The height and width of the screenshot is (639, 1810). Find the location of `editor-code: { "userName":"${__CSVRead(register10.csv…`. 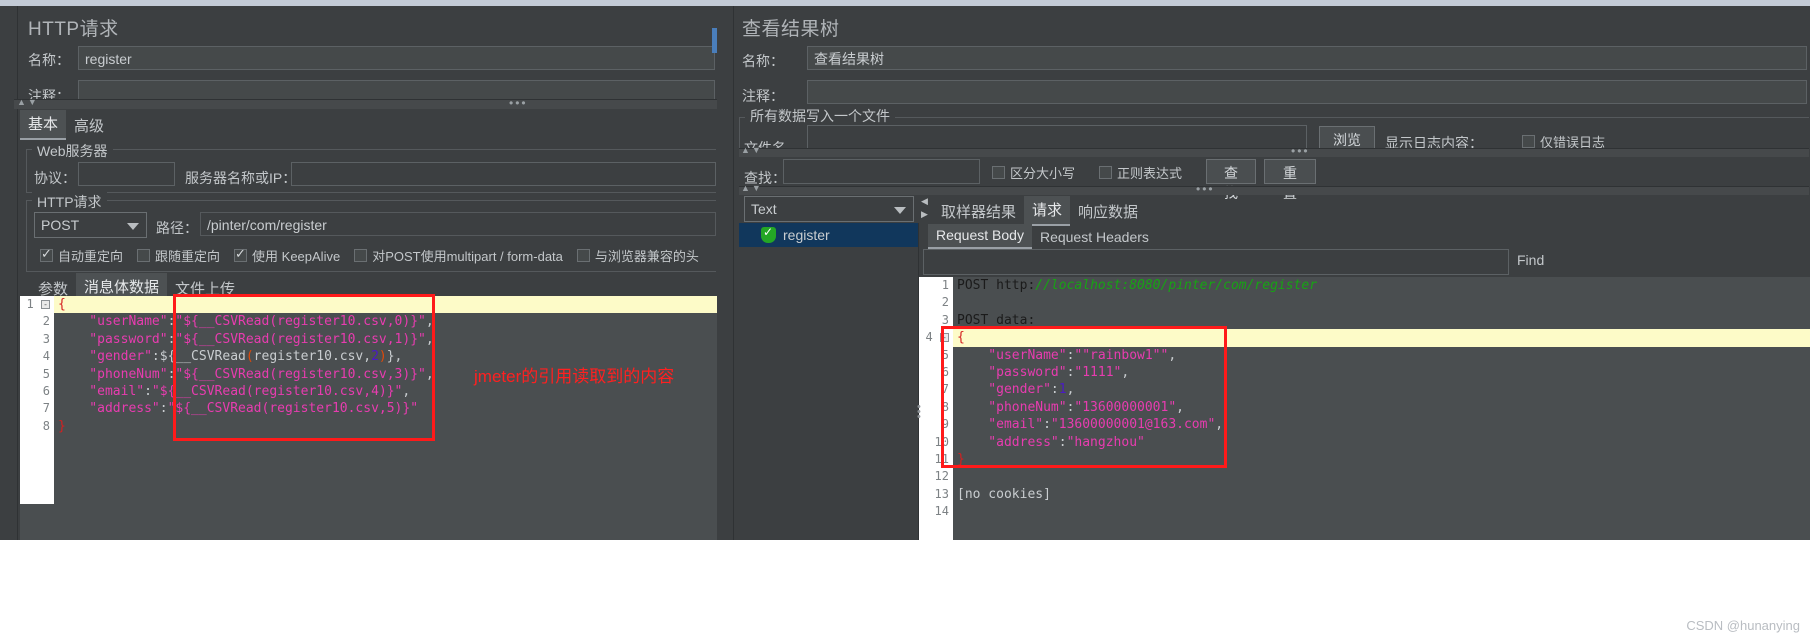

editor-code: { "userName":"${__CSVRead(register10.csv… is located at coordinates (385, 400).